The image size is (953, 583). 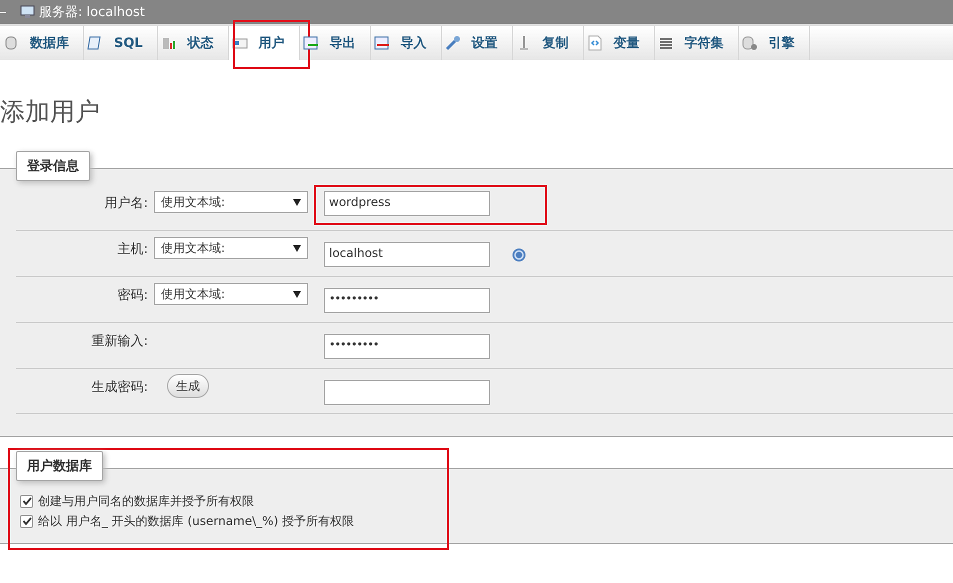 What do you see at coordinates (407, 254) in the screenshot?
I see `input-field: localhost` at bounding box center [407, 254].